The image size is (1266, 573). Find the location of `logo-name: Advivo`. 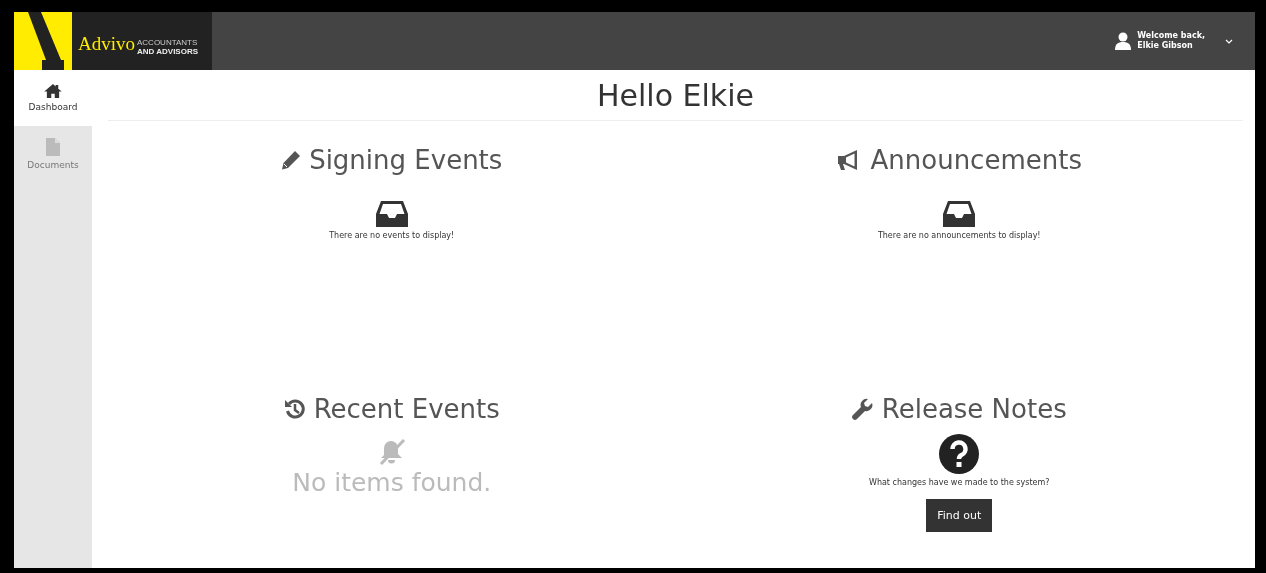

logo-name: Advivo is located at coordinates (106, 44).